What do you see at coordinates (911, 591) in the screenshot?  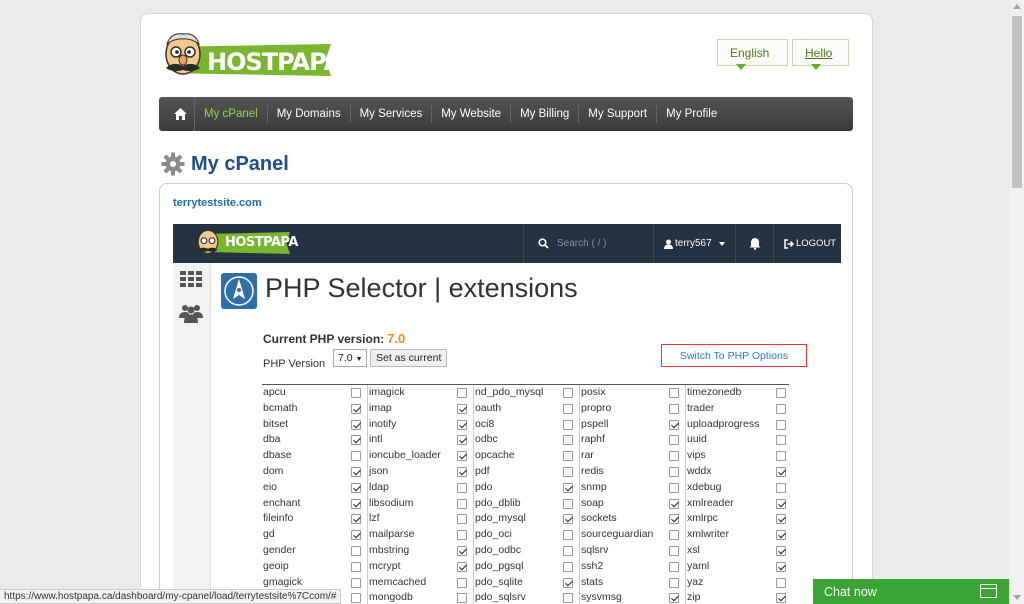 I see `chat-now-button: Chat now` at bounding box center [911, 591].